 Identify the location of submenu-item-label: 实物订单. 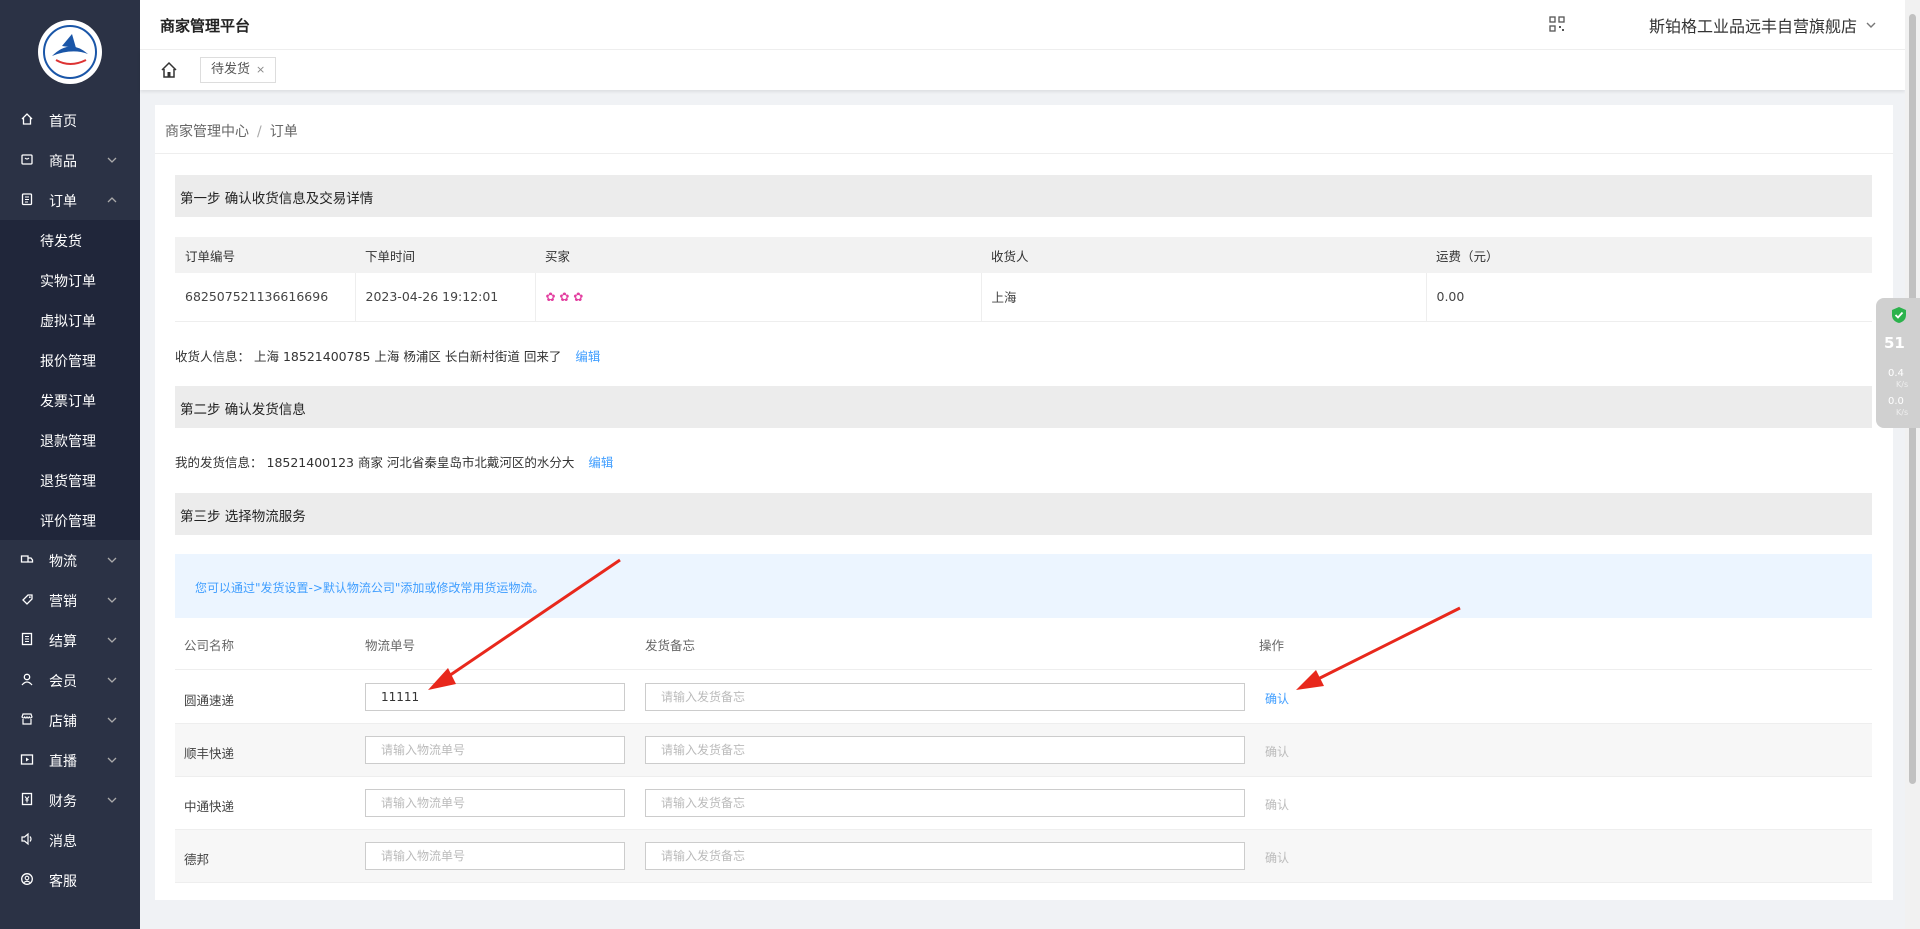
(68, 282).